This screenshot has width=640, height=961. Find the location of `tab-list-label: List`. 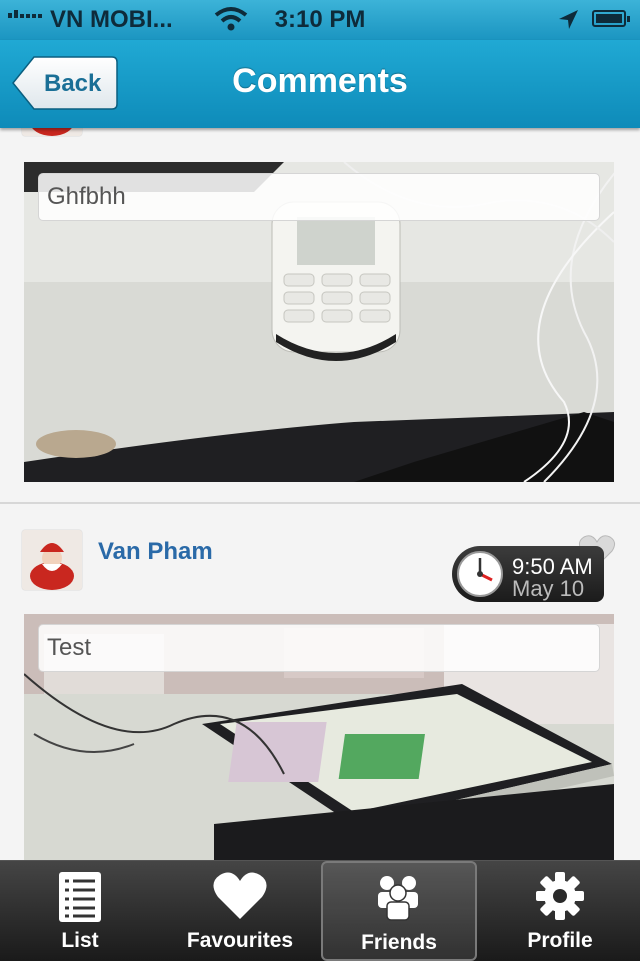

tab-list-label: List is located at coordinates (80, 940).